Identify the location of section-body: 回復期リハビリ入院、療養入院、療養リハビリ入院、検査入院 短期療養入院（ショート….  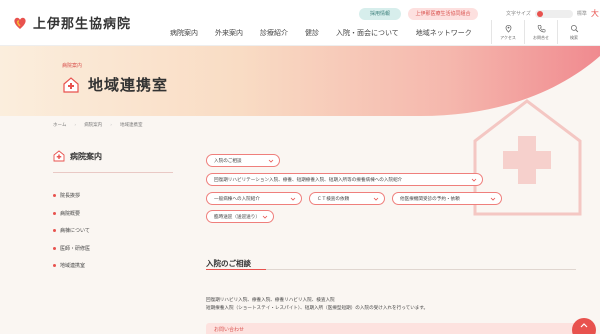
(317, 305).